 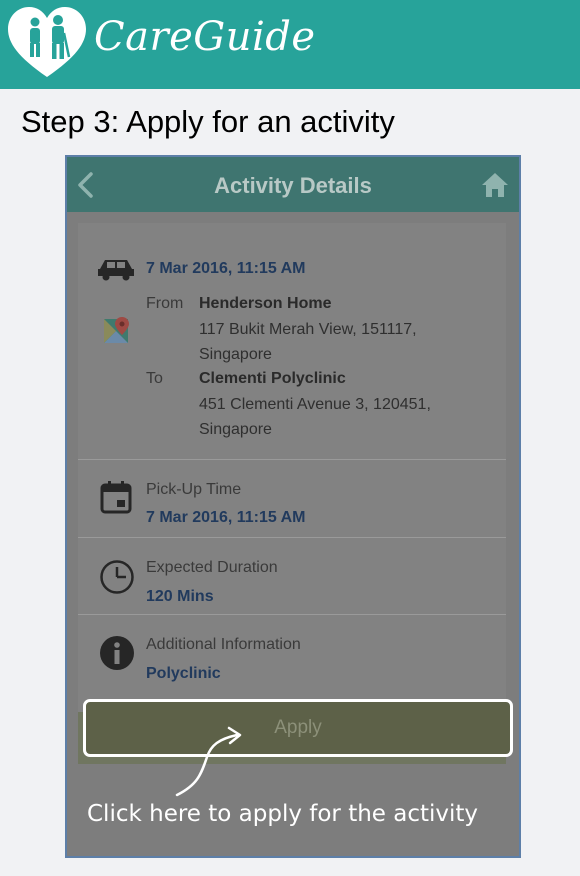 I want to click on duration-label: Expected Duration, so click(x=212, y=567).